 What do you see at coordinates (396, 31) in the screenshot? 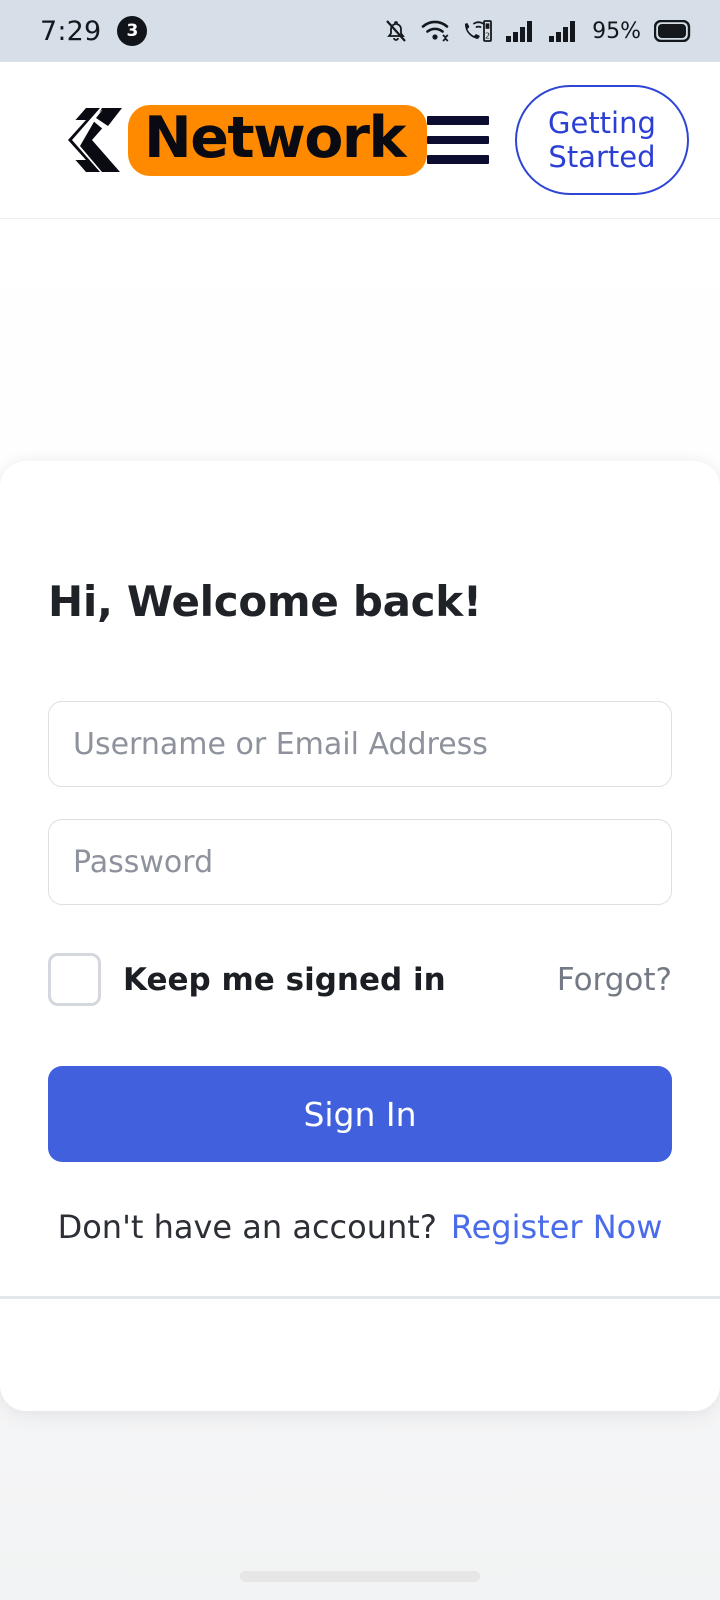
I see `bell-slash-icon` at bounding box center [396, 31].